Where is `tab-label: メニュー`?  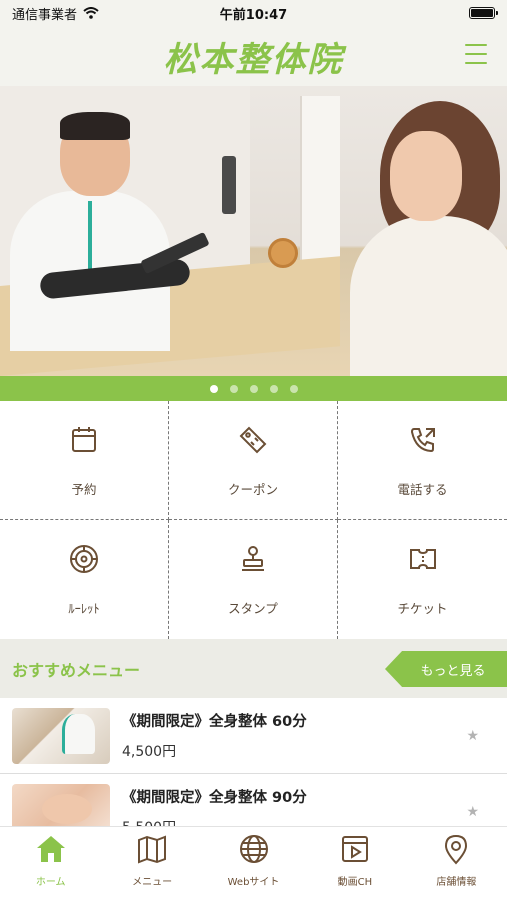 tab-label: メニュー is located at coordinates (152, 882).